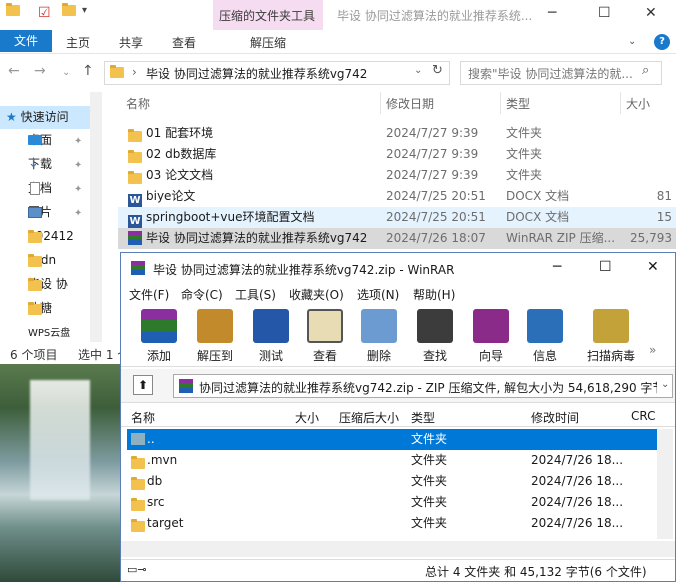  Describe the element at coordinates (379, 326) in the screenshot. I see `delete-icon` at that location.